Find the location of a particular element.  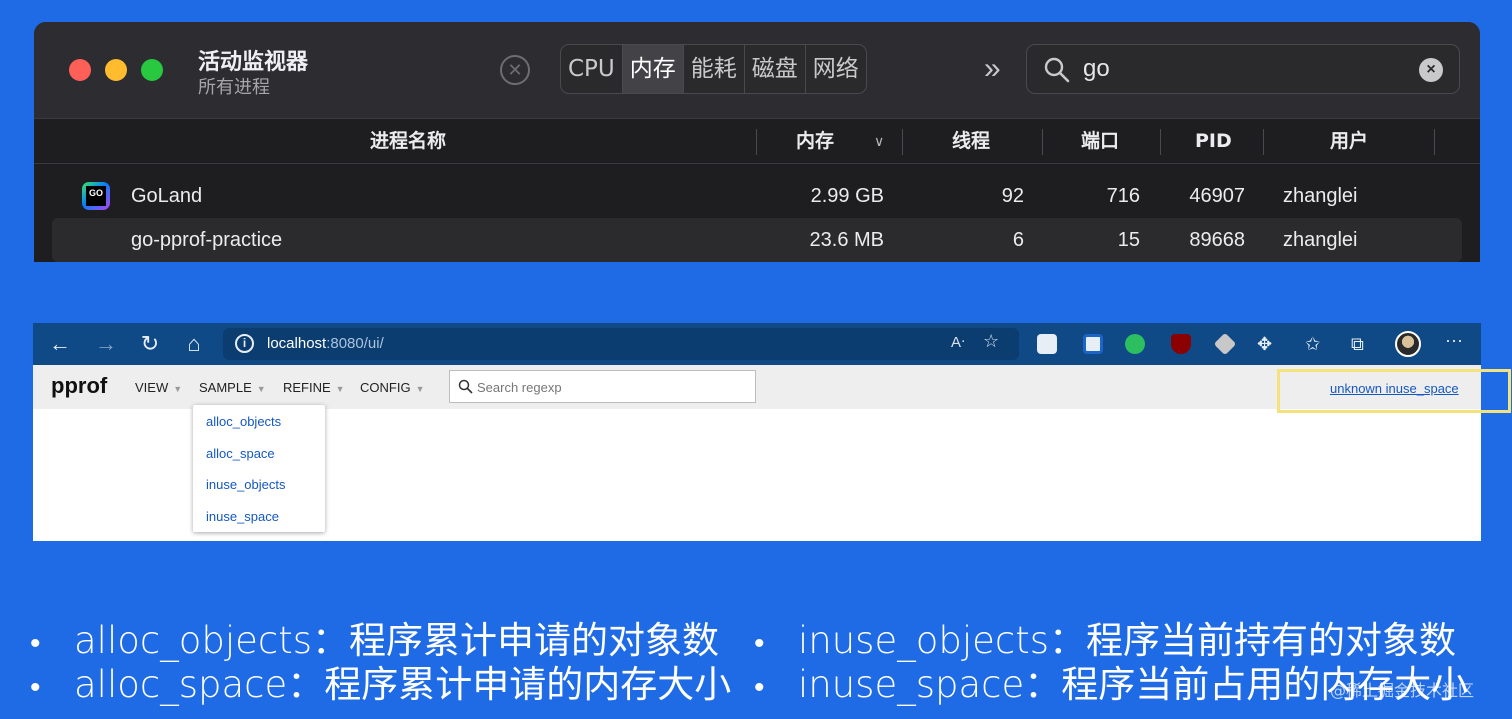

regexp-search-box is located at coordinates (602, 386).